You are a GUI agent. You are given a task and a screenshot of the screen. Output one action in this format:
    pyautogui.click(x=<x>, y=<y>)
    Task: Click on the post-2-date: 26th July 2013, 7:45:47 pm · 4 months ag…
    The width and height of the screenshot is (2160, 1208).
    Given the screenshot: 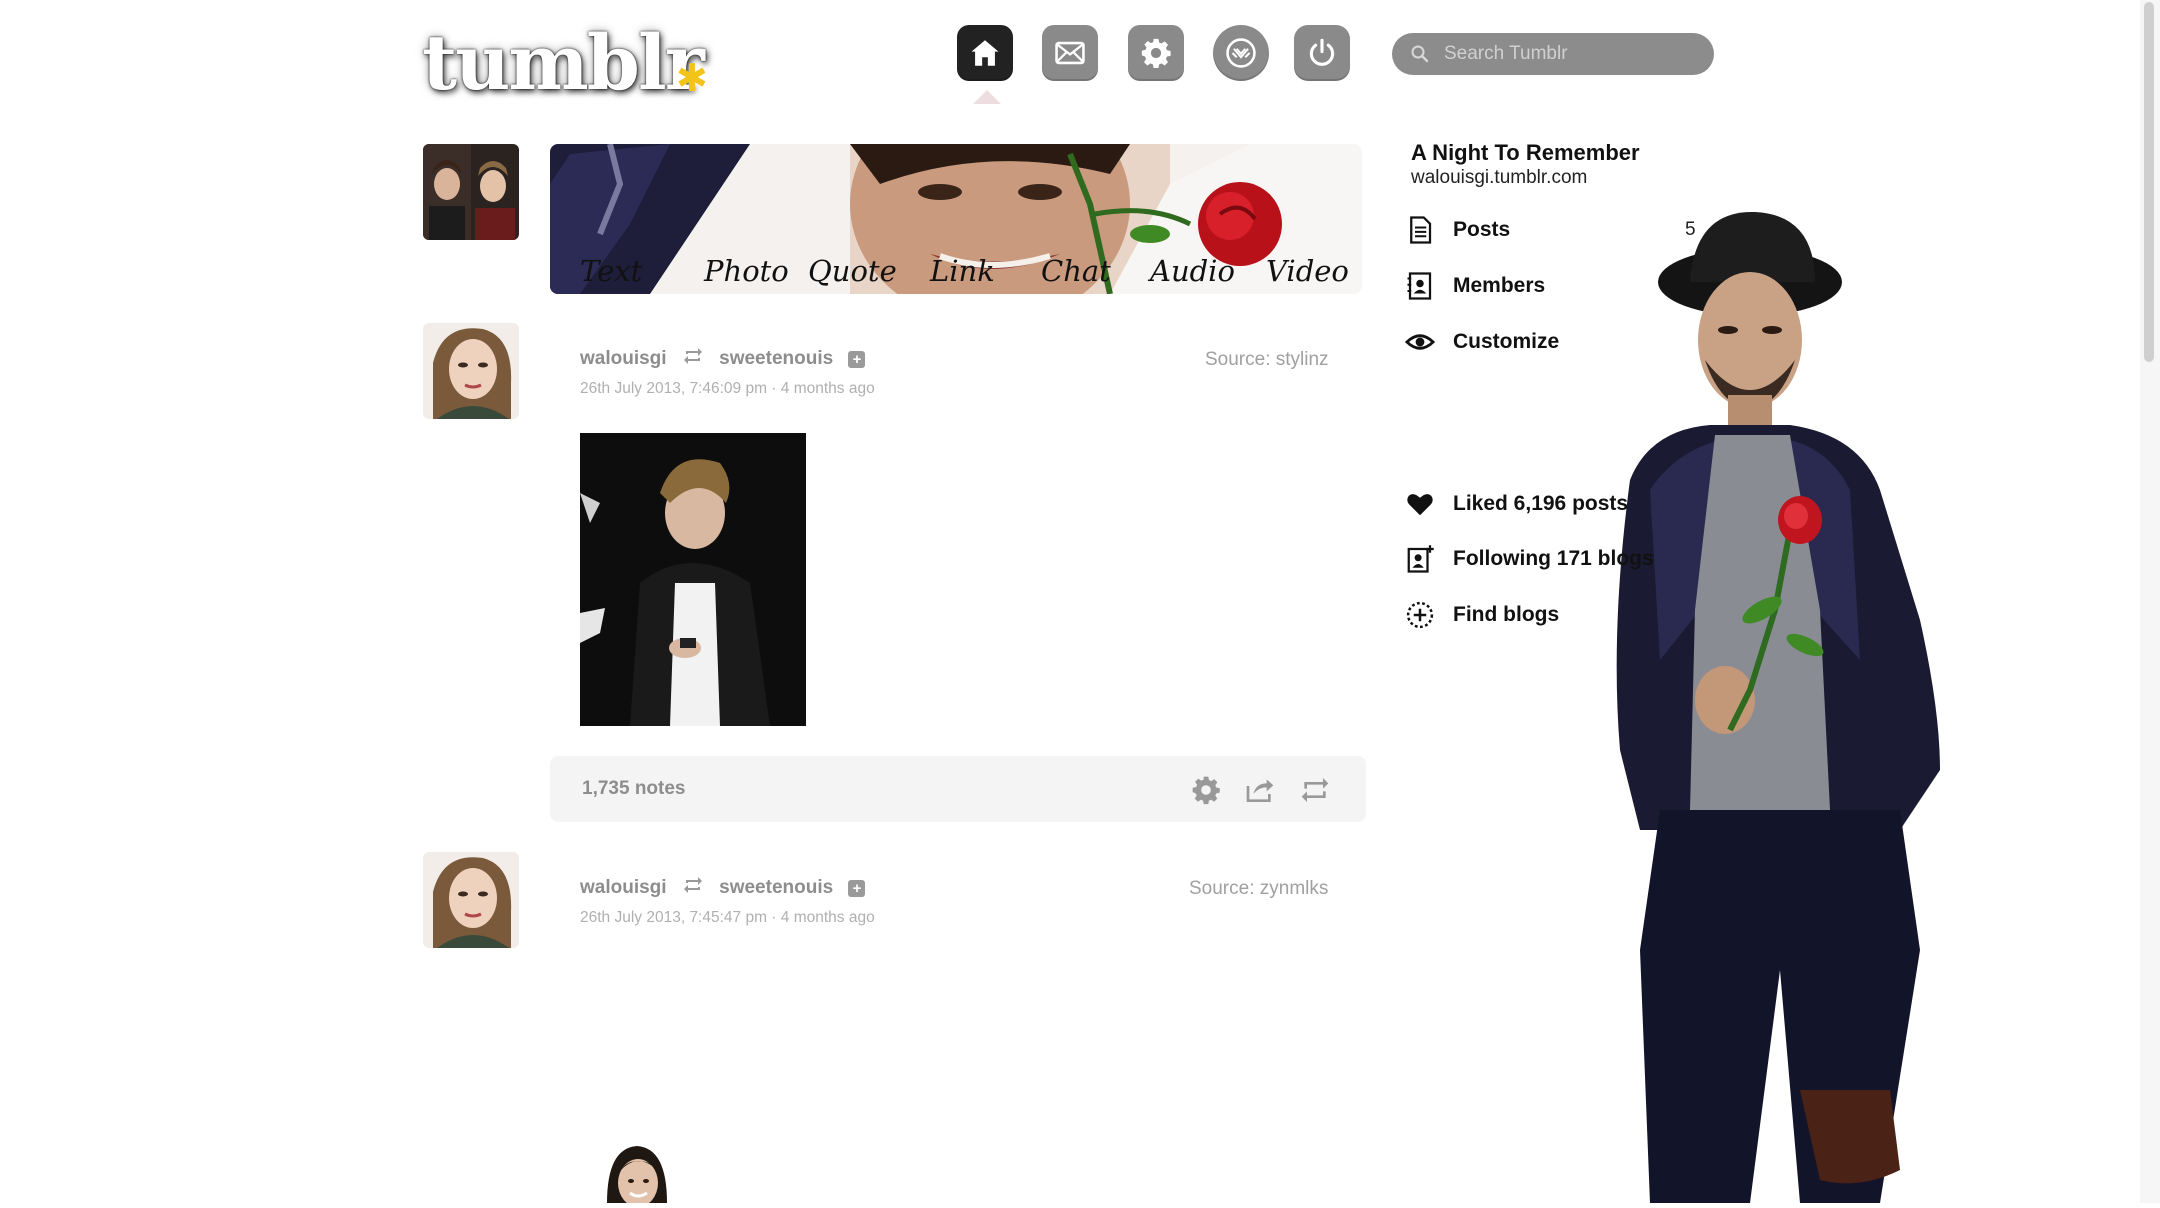 What is the action you would take?
    pyautogui.click(x=727, y=918)
    